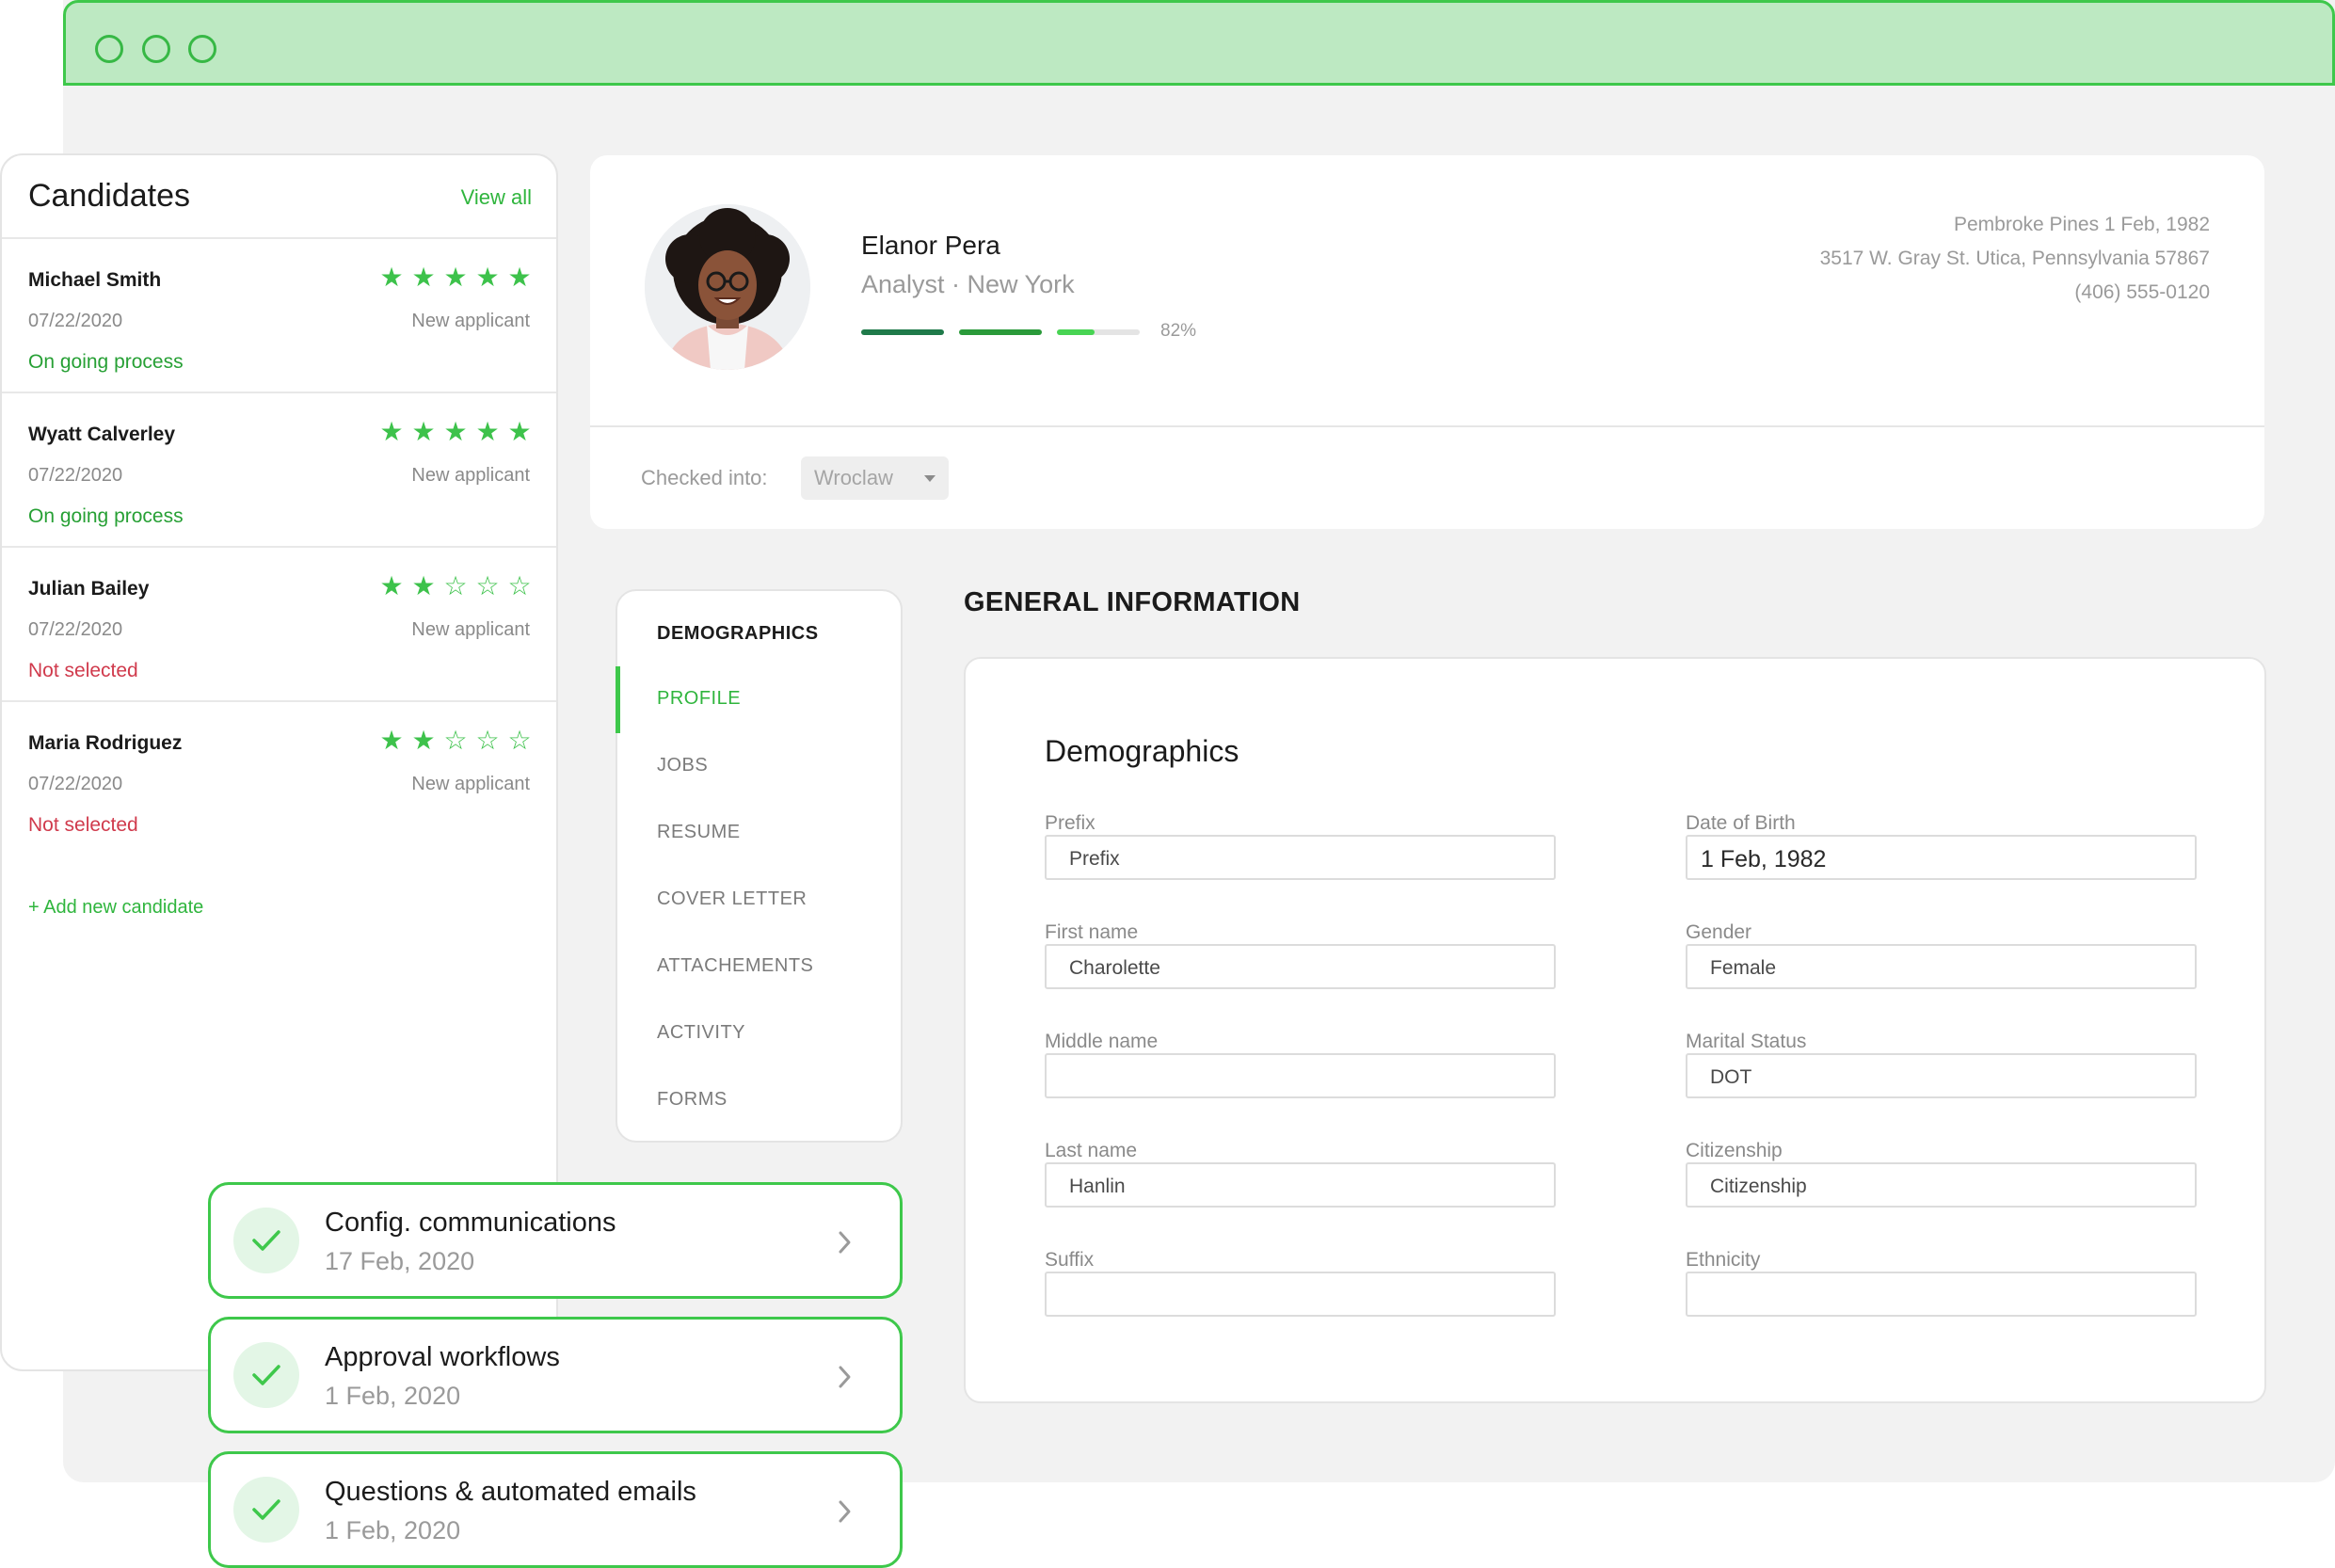  I want to click on gender-field: Female, so click(1942, 966).